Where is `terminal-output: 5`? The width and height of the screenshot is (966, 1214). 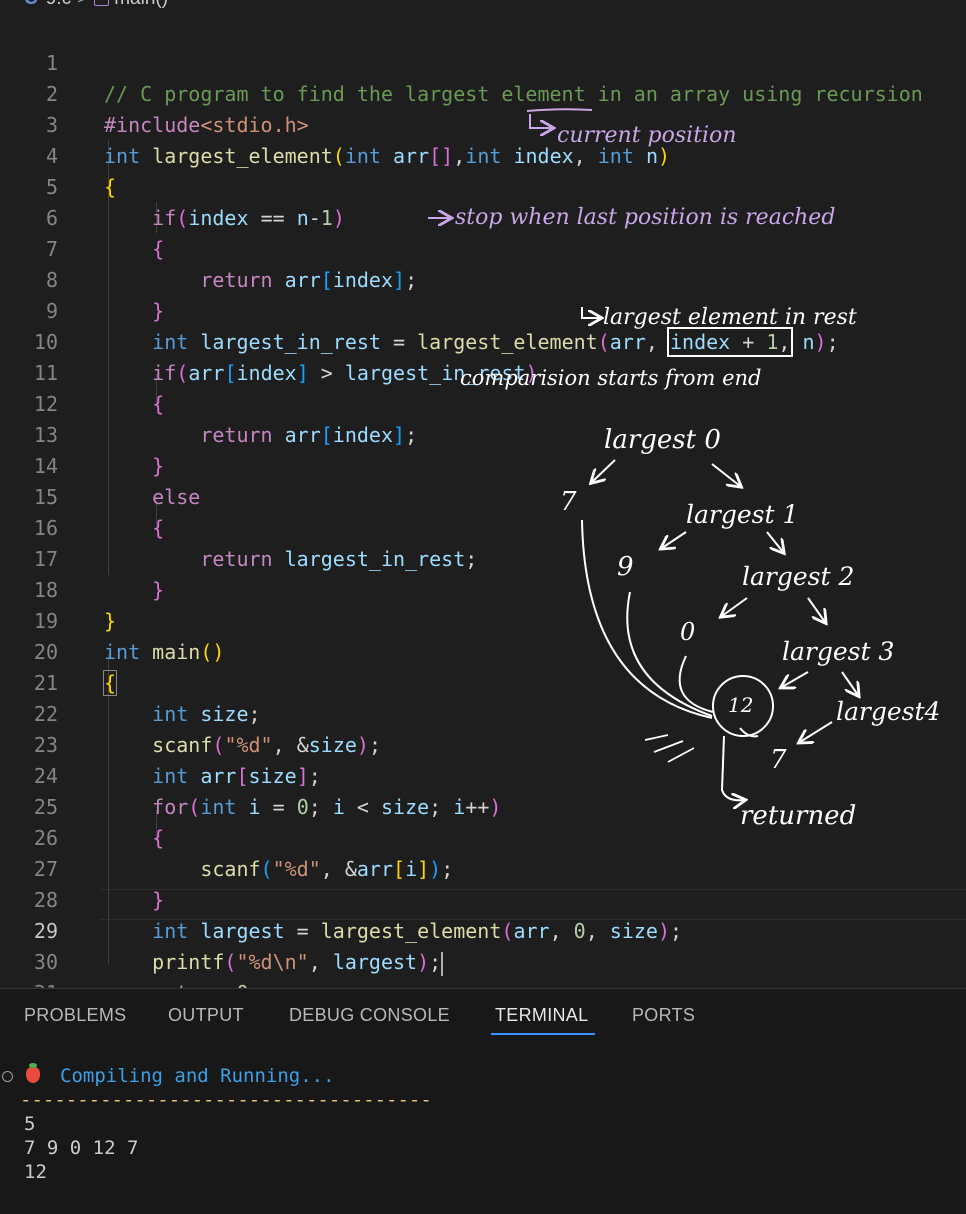 terminal-output: 5 is located at coordinates (30, 1124).